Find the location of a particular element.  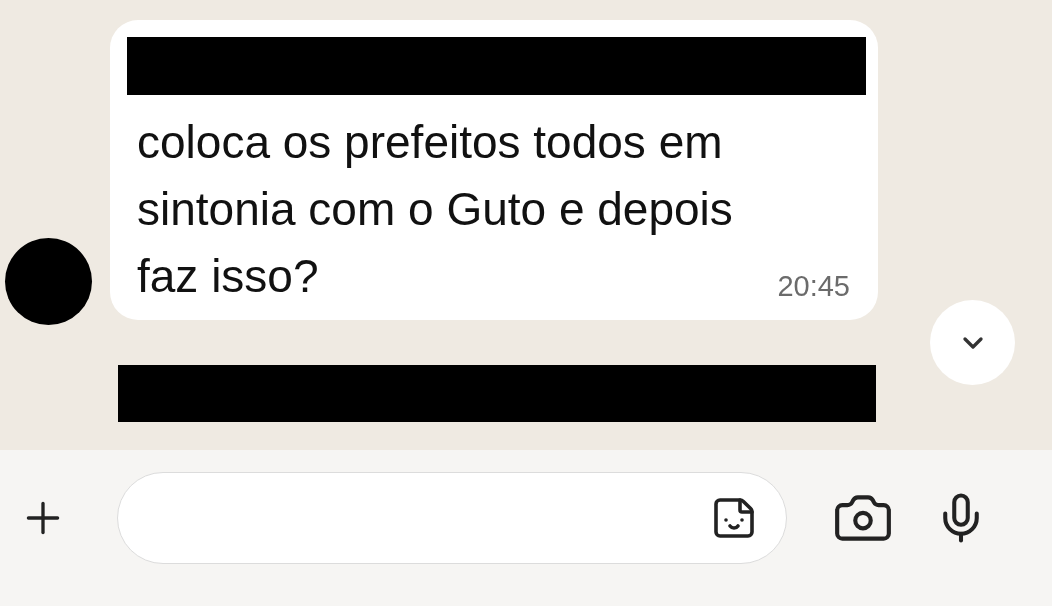

message-time: 20:45 is located at coordinates (813, 286).